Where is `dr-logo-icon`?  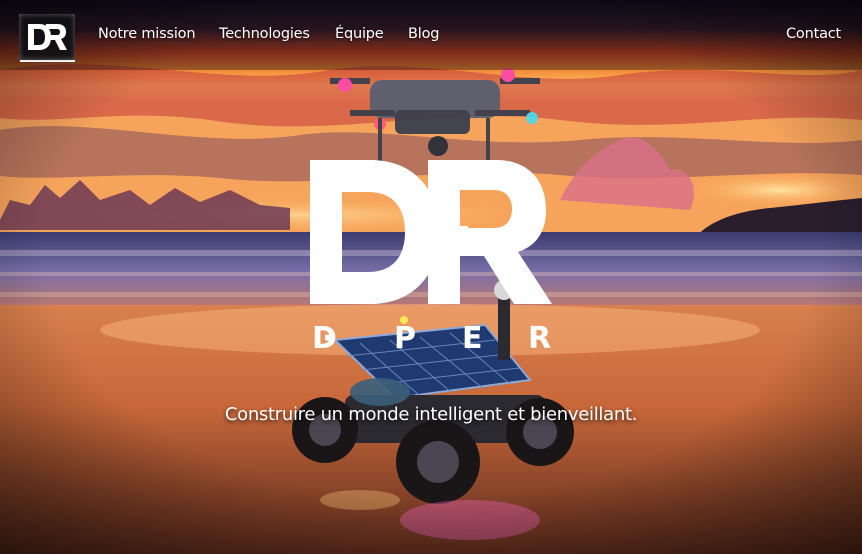 dr-logo-icon is located at coordinates (47, 37).